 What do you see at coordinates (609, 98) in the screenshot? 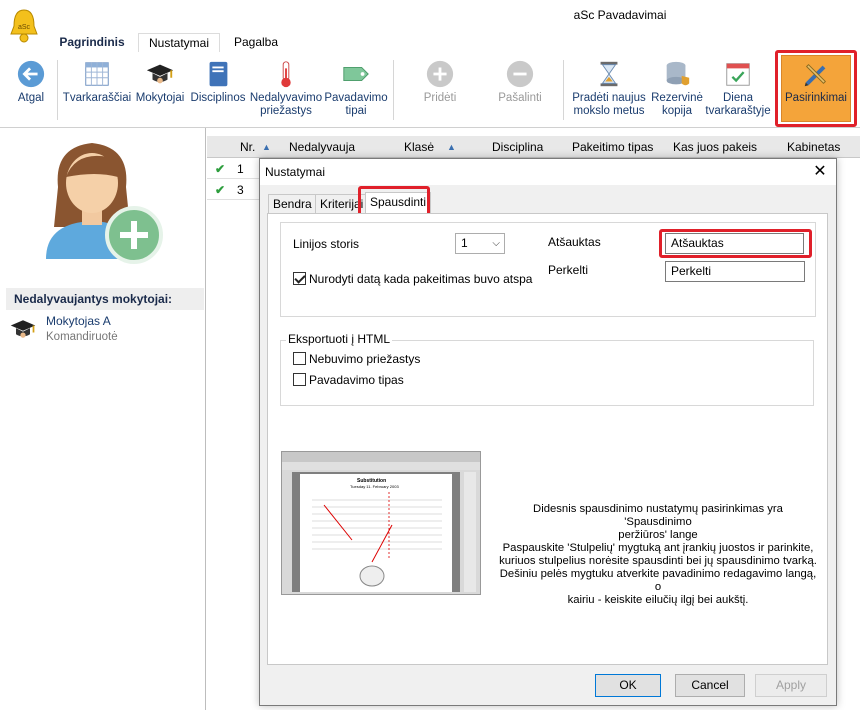
I see `new-school-year-label-1: Pradėti naujus` at bounding box center [609, 98].